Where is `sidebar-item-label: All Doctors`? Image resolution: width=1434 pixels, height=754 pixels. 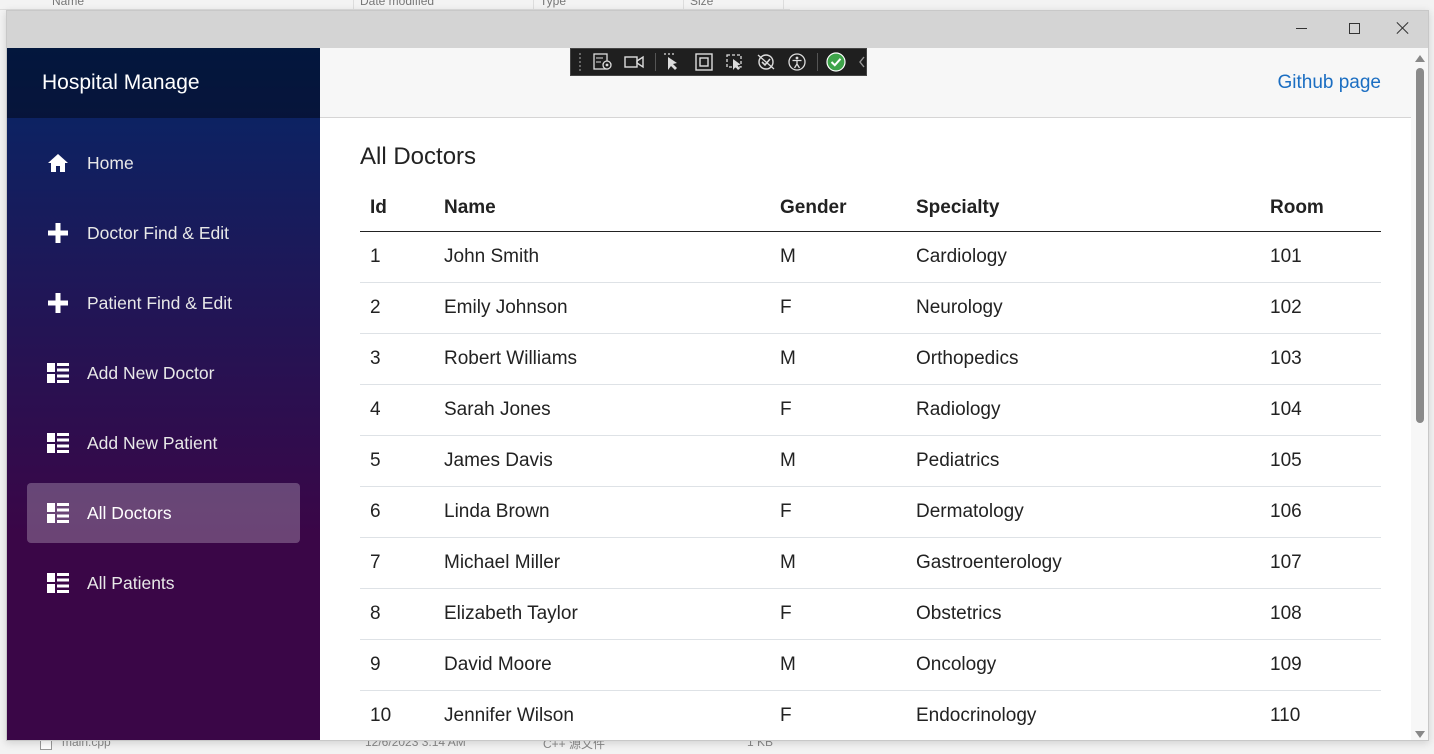
sidebar-item-label: All Doctors is located at coordinates (129, 512).